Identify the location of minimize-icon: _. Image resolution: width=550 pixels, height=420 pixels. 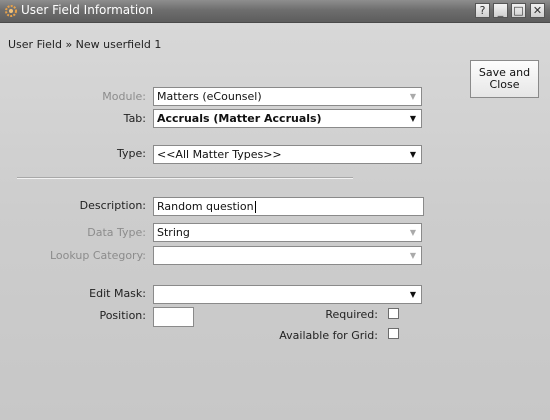
(500, 10).